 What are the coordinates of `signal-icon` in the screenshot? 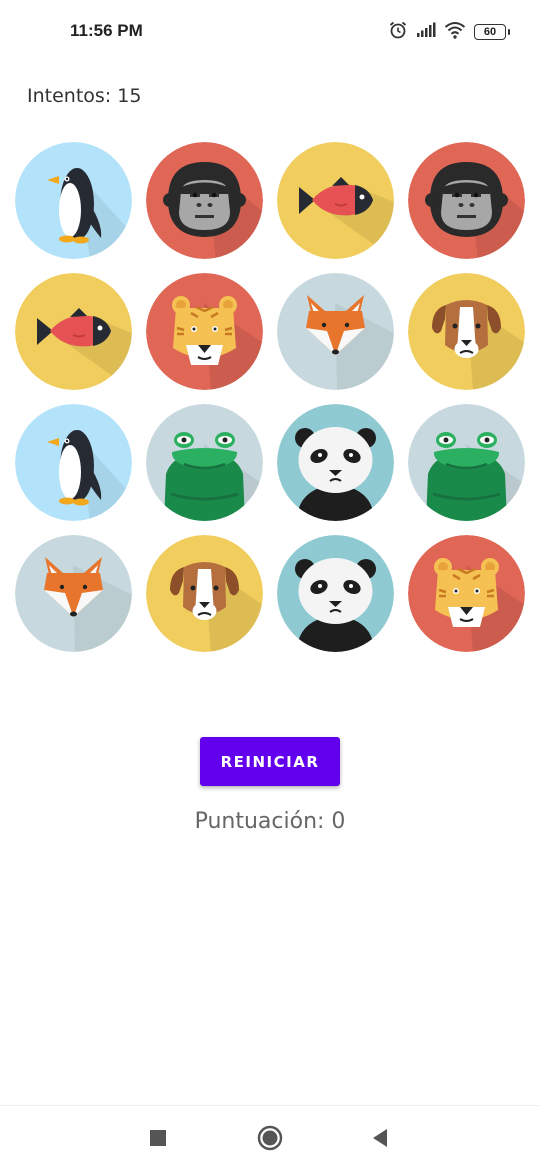 It's located at (426, 32).